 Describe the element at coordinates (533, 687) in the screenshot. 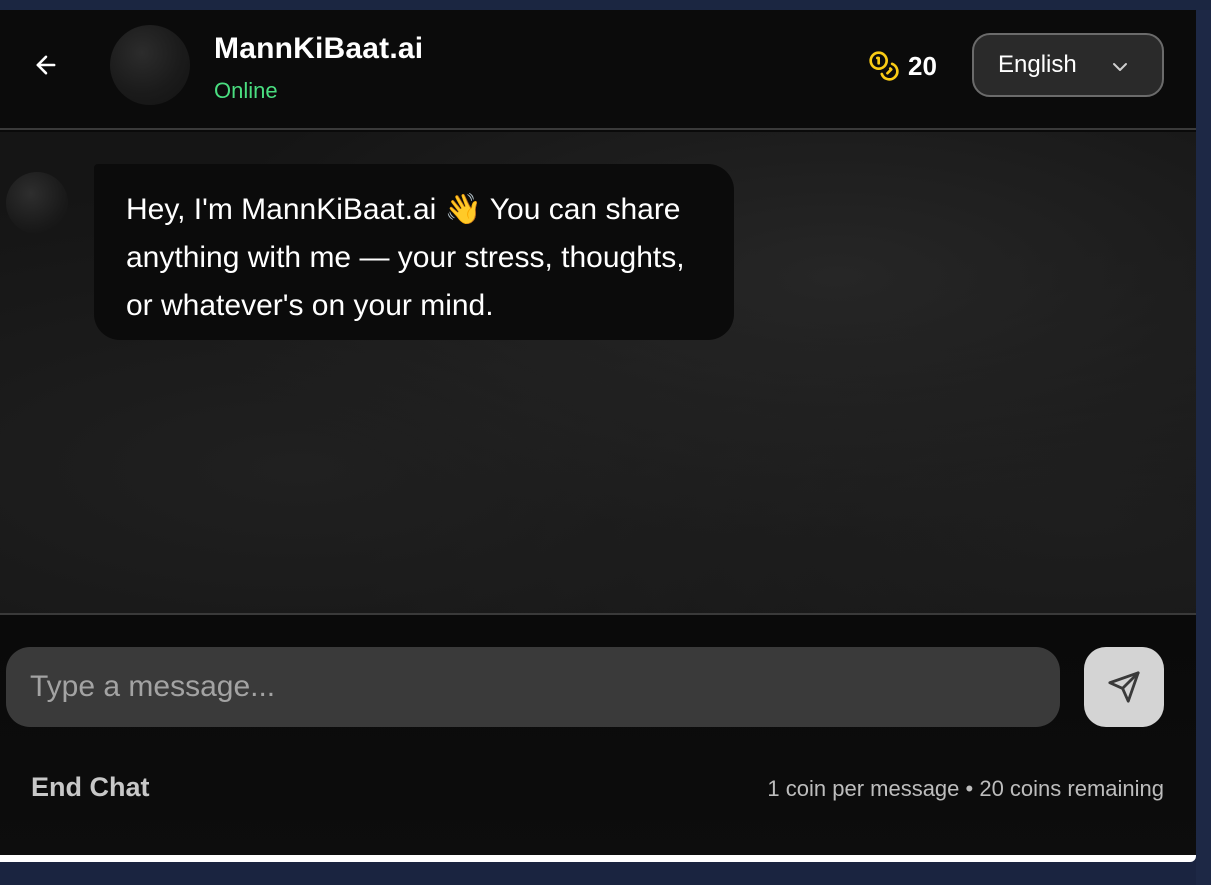

I see `message-input` at that location.